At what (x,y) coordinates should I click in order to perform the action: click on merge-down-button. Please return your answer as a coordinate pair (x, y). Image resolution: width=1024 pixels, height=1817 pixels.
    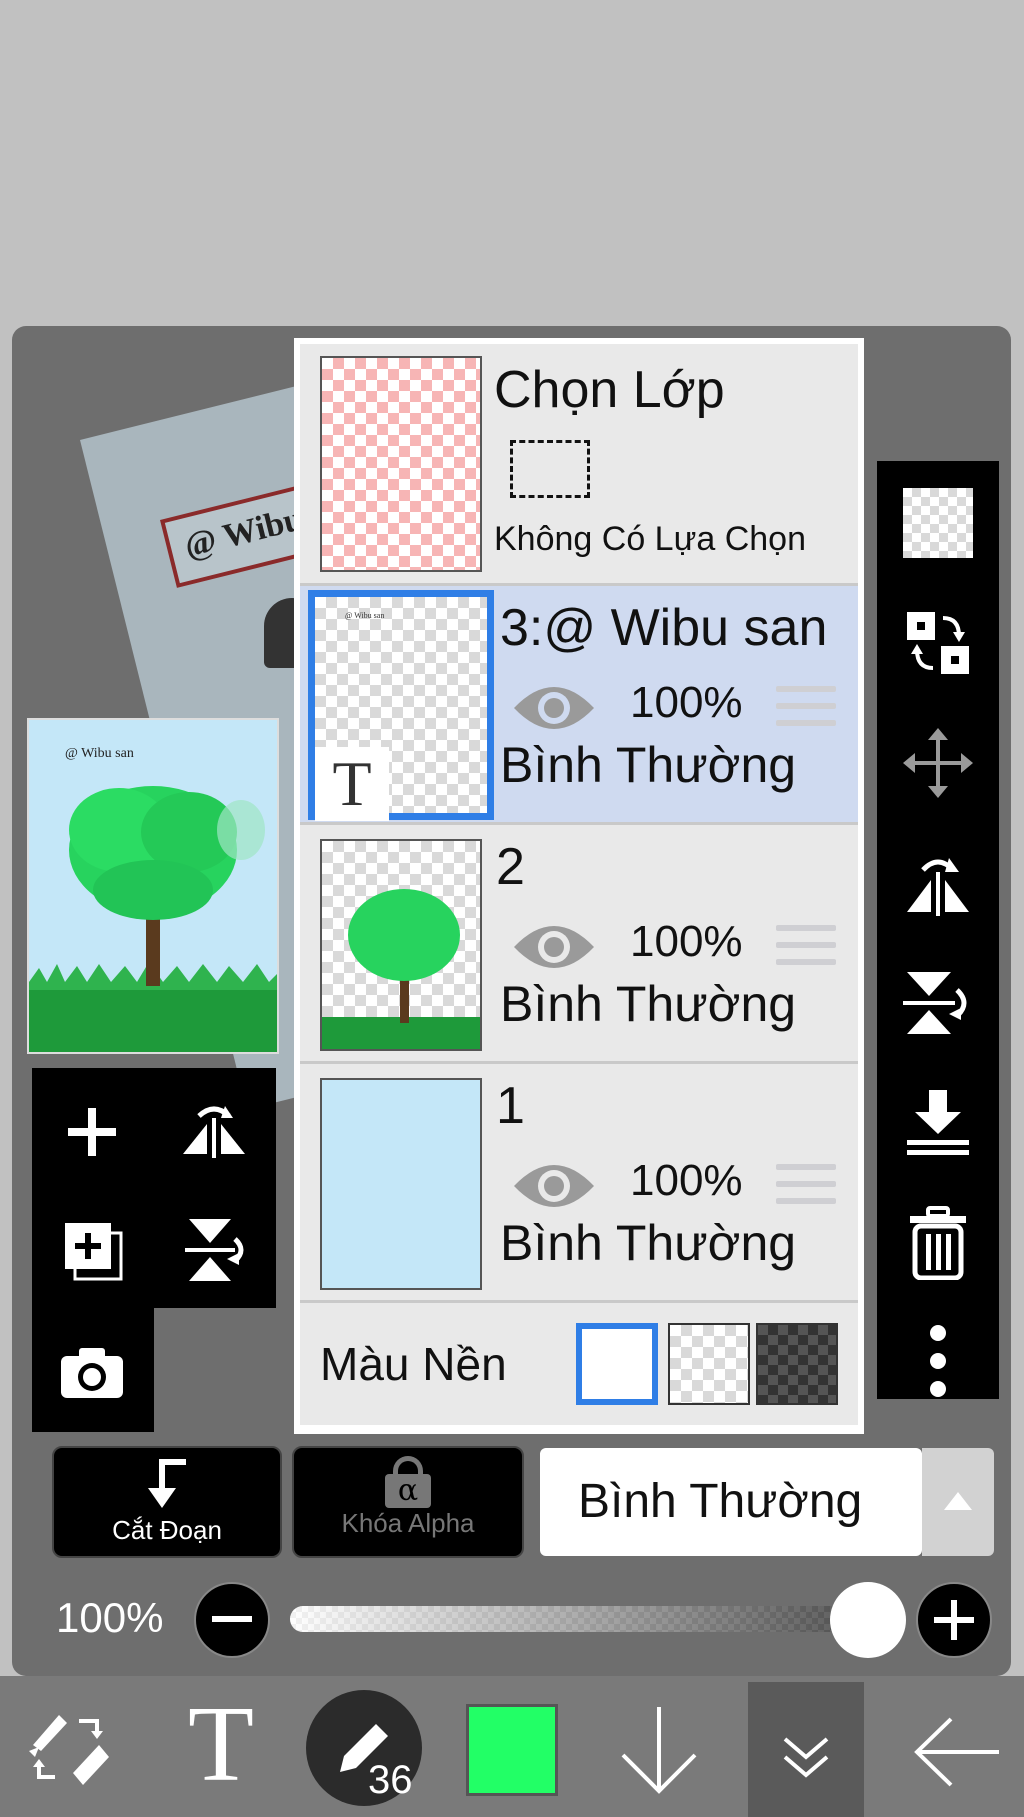
    Looking at the image, I should click on (938, 1123).